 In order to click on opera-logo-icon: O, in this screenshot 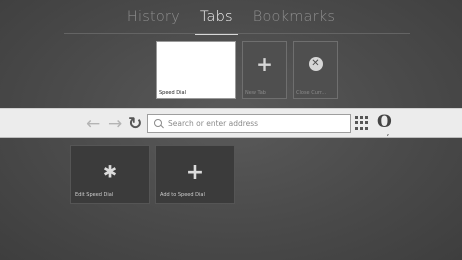, I will do `click(384, 124)`.